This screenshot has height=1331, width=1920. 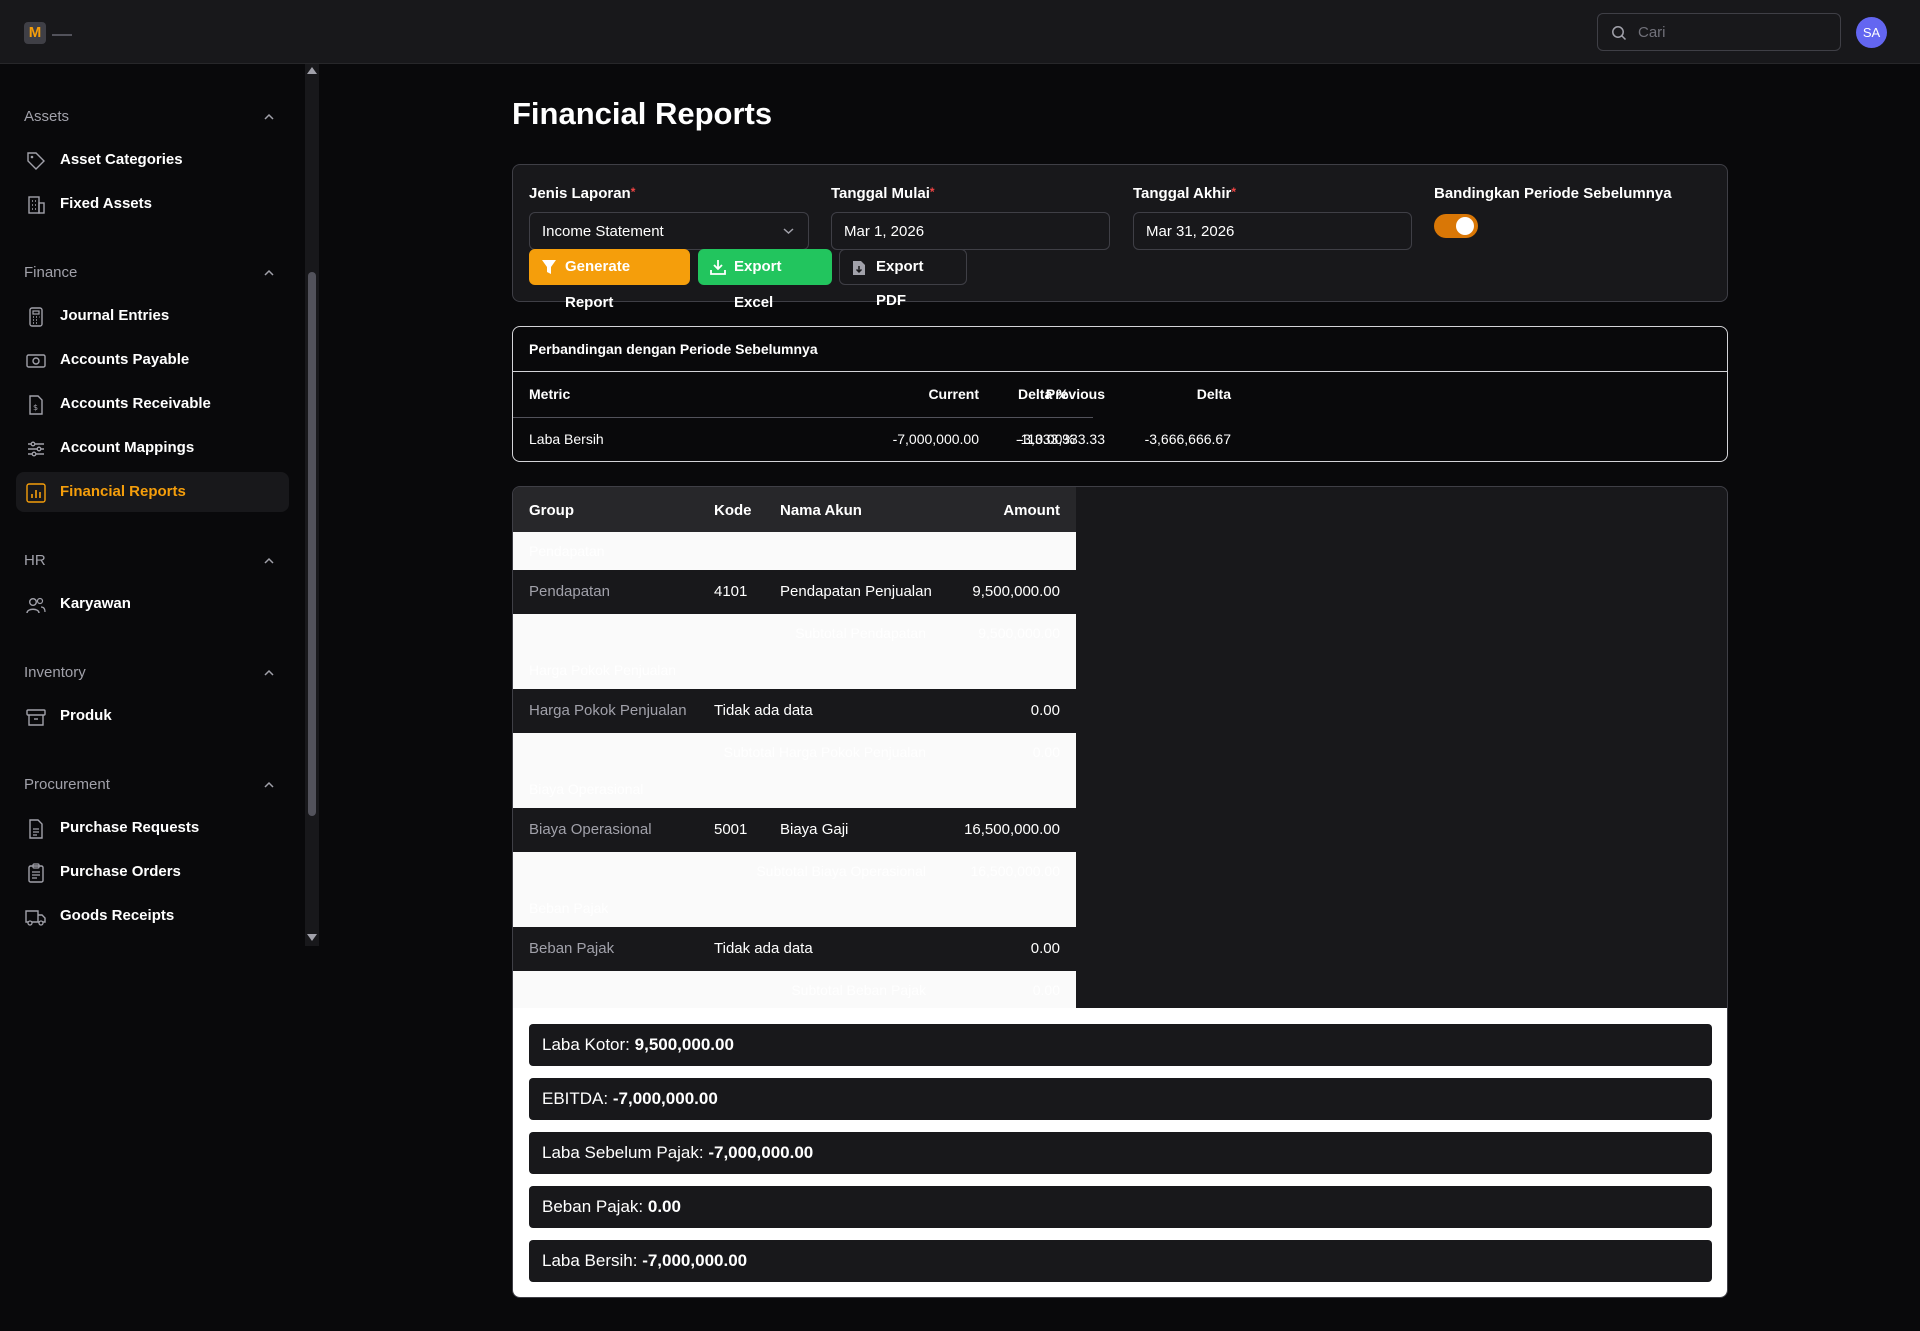 I want to click on total-laba-kotor: Laba Kotor: 9,500,000.00, so click(x=1120, y=1045).